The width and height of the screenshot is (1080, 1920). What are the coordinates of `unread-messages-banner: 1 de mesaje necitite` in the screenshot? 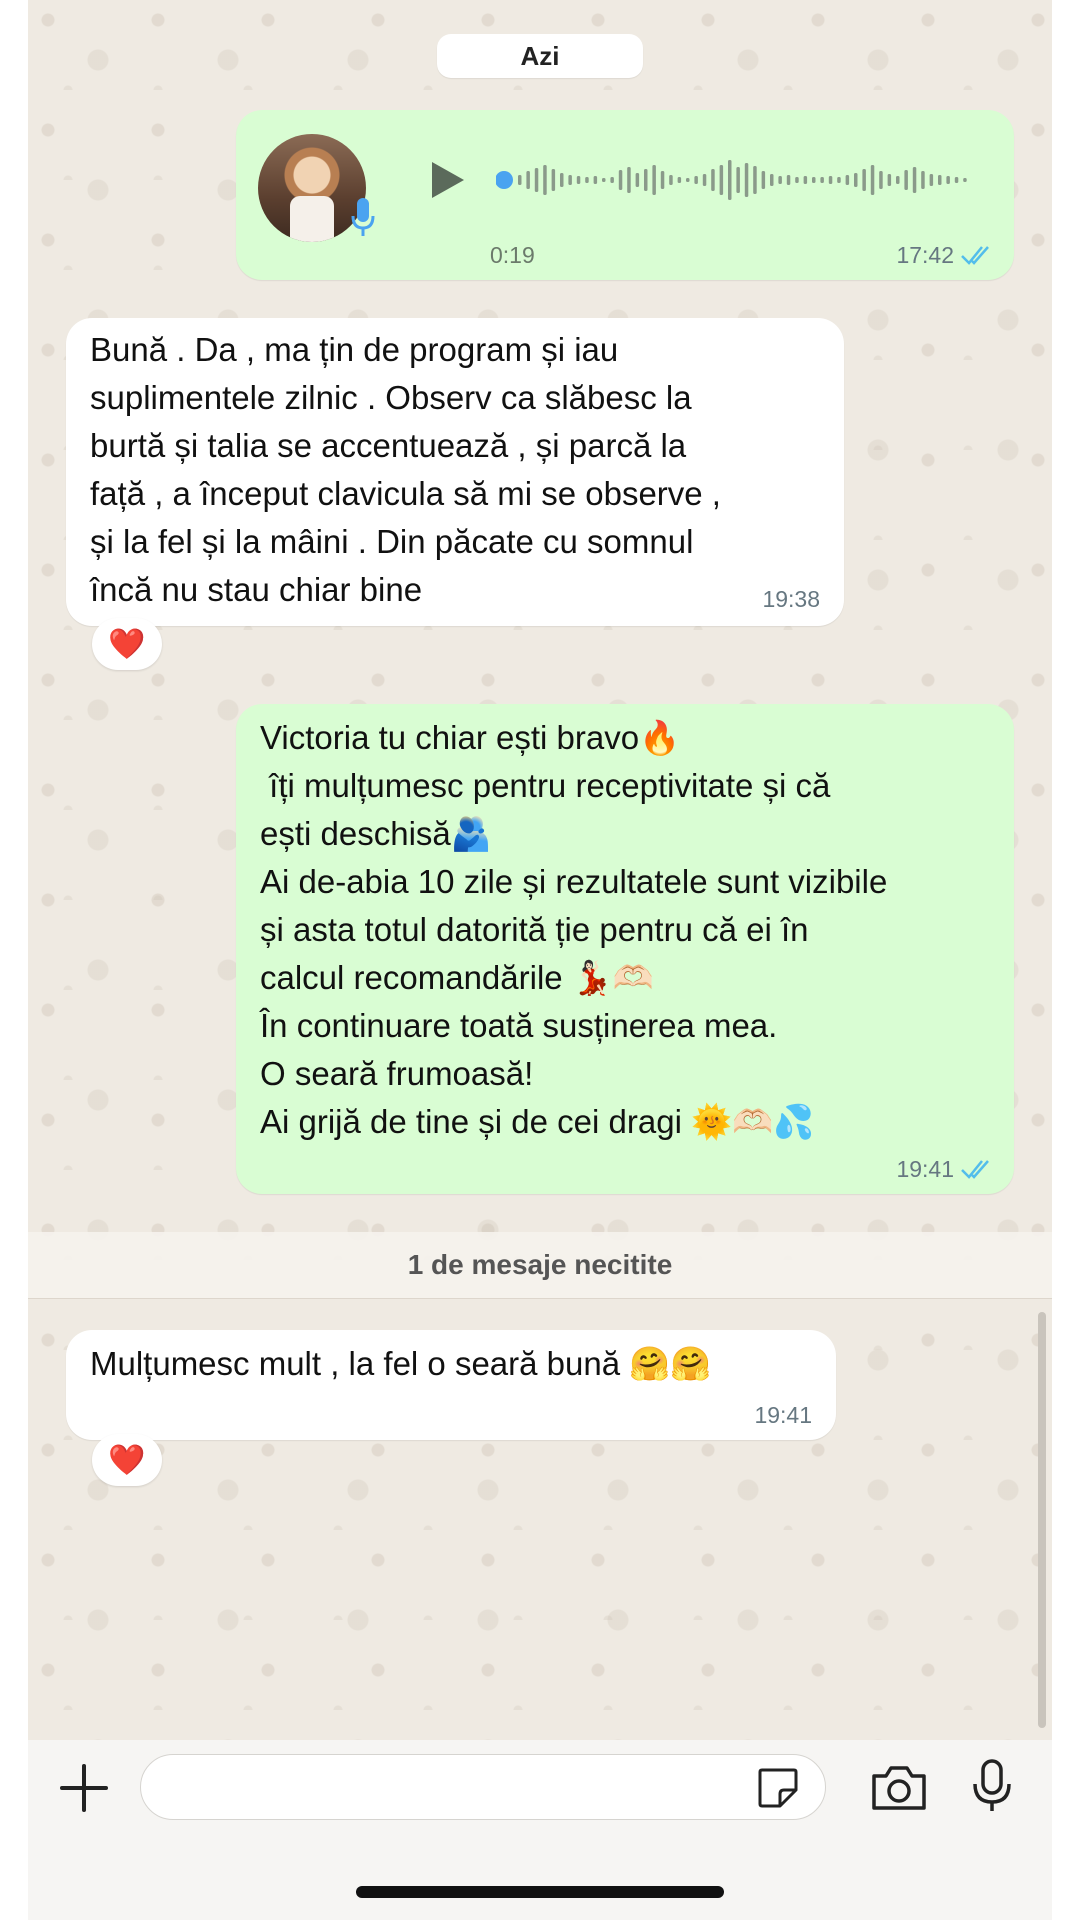 It's located at (540, 1265).